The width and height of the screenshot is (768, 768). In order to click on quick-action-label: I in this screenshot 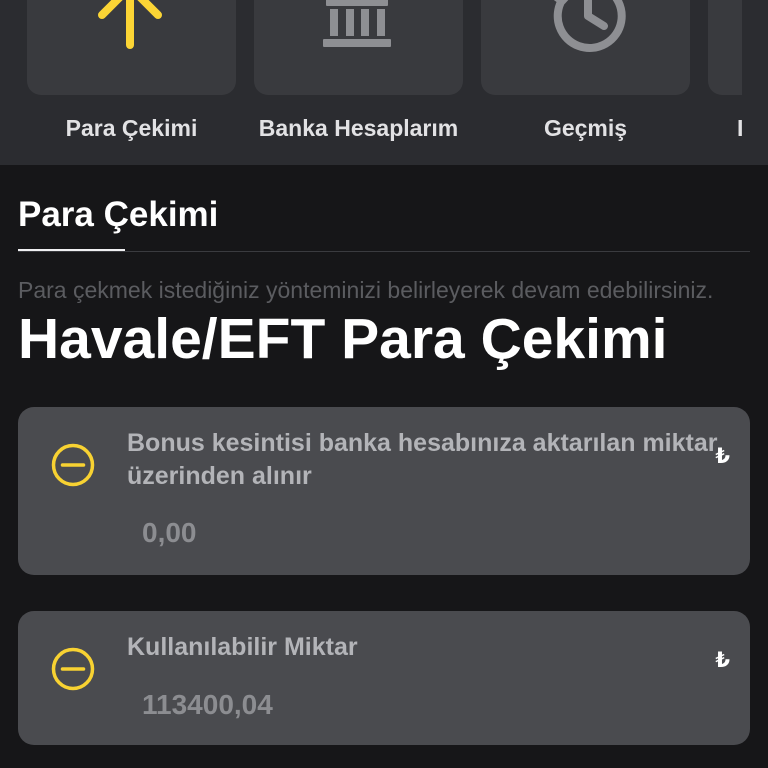, I will do `click(739, 128)`.